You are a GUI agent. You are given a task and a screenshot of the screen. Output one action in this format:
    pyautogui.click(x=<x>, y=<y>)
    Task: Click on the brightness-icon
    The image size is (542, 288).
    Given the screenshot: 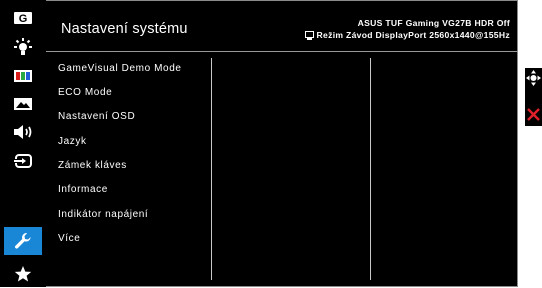 What is the action you would take?
    pyautogui.click(x=23, y=46)
    